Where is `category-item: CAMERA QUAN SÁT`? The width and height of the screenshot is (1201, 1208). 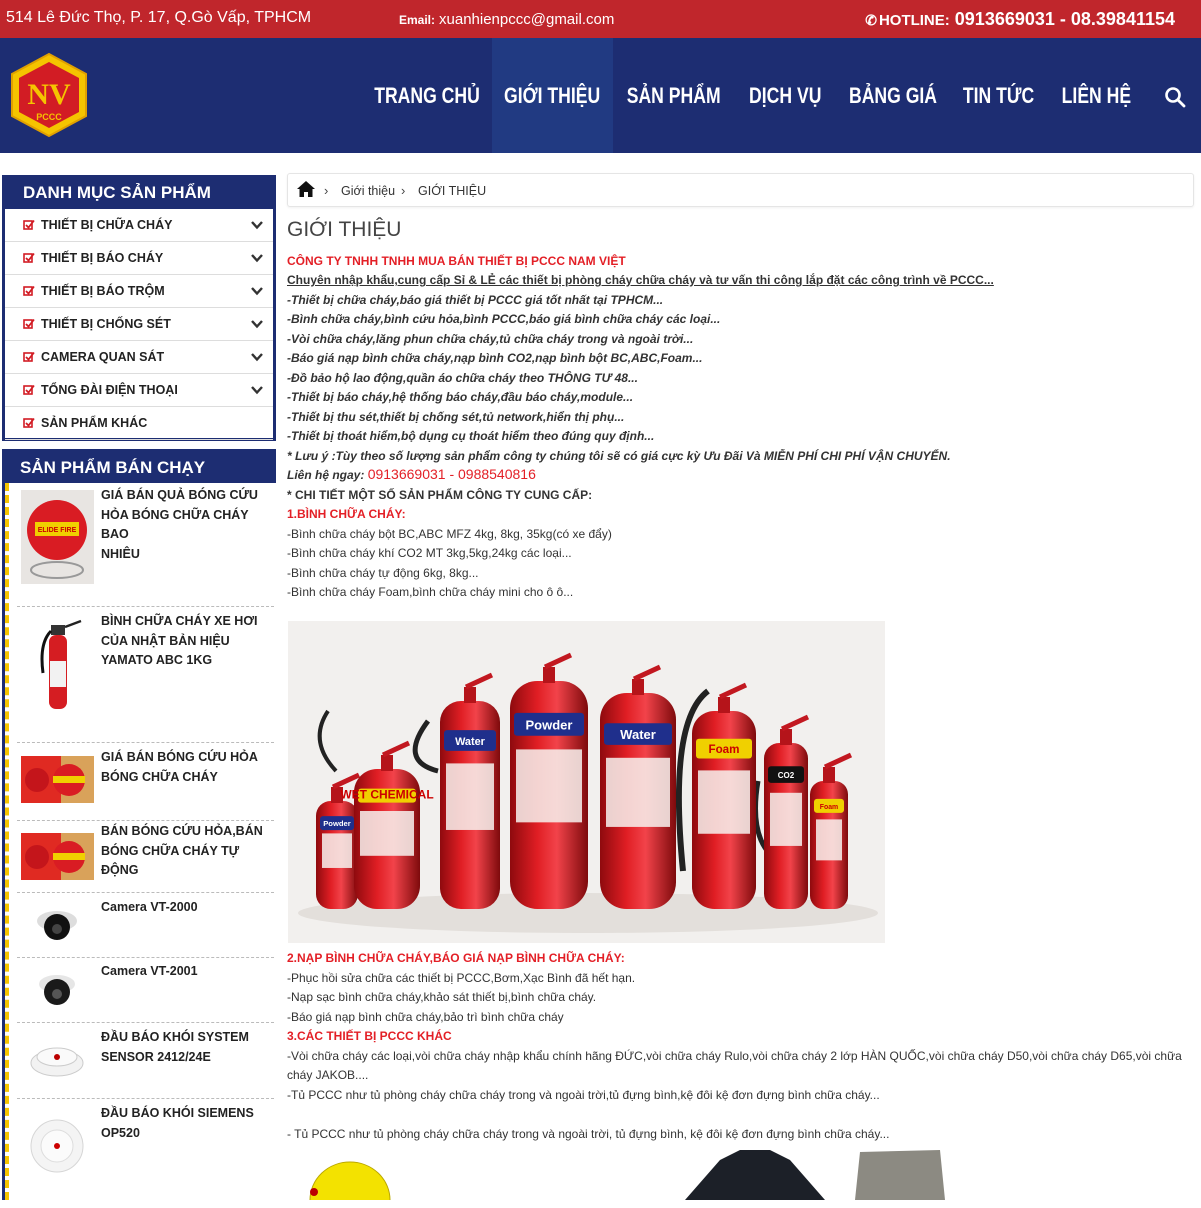 category-item: CAMERA QUAN SÁT is located at coordinates (139, 357).